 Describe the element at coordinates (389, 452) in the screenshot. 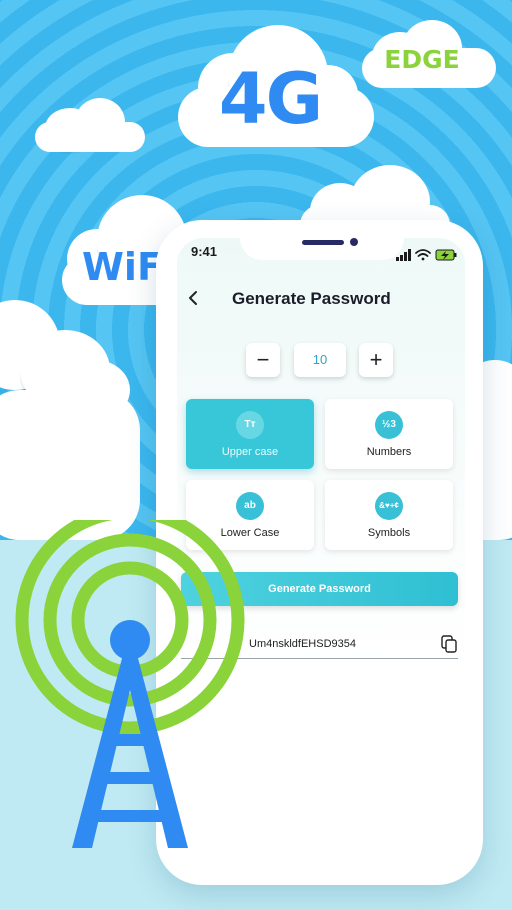

I see `option-label: Numbers` at that location.